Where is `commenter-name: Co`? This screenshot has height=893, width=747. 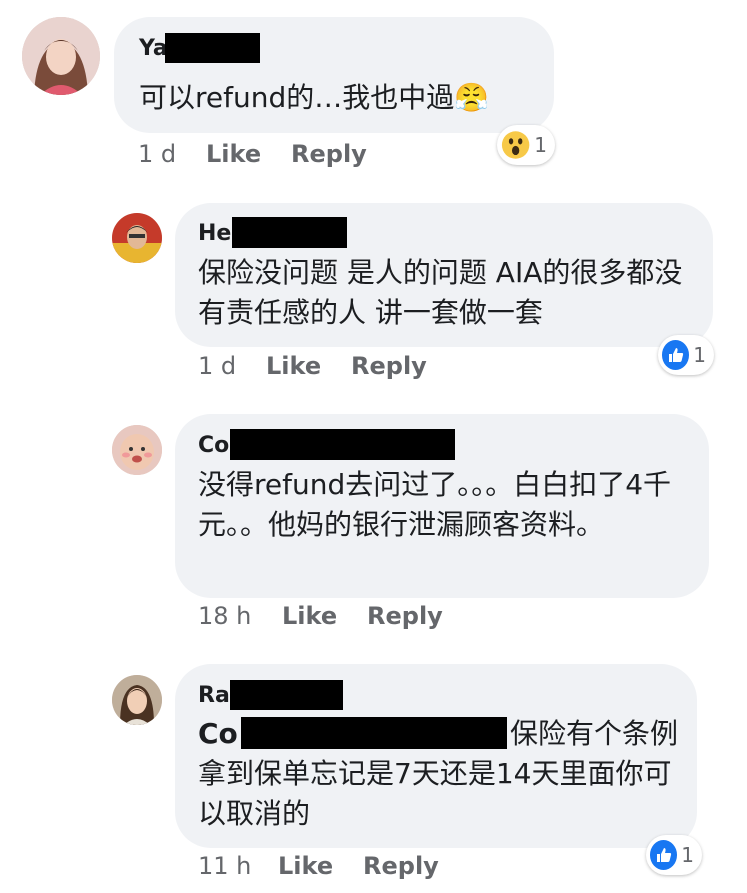 commenter-name: Co is located at coordinates (213, 446).